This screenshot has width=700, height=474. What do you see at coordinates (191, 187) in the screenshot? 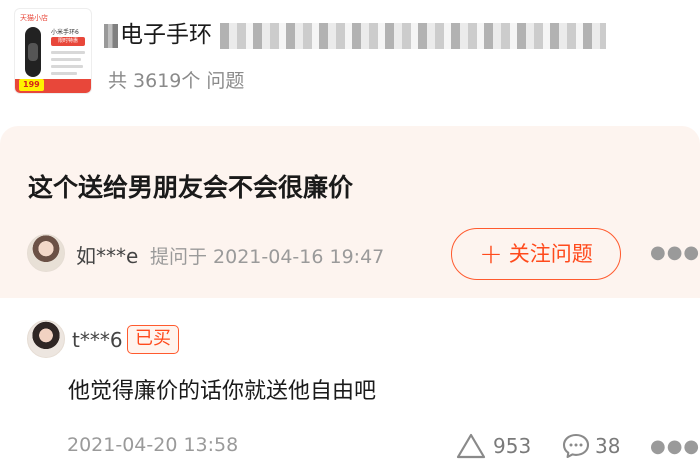
I see `question-text: 这个送给男朋友会不会很廉价` at bounding box center [191, 187].